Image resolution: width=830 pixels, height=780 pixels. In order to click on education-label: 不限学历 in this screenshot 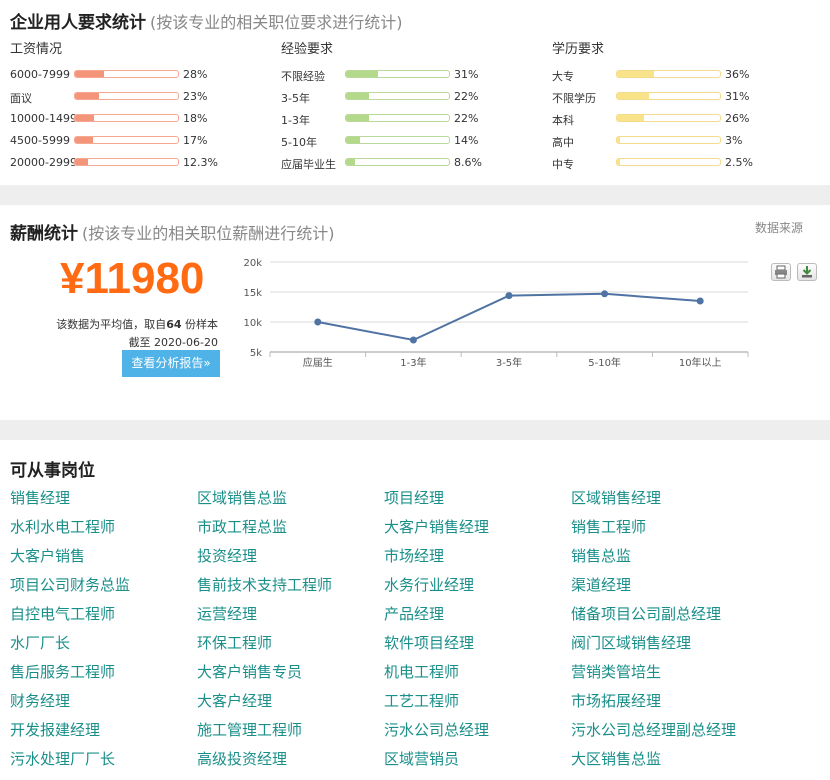, I will do `click(574, 98)`.